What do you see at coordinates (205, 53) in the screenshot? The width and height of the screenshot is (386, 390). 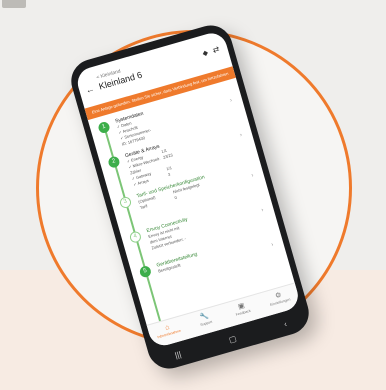 I see `diamond-icon: ◆` at bounding box center [205, 53].